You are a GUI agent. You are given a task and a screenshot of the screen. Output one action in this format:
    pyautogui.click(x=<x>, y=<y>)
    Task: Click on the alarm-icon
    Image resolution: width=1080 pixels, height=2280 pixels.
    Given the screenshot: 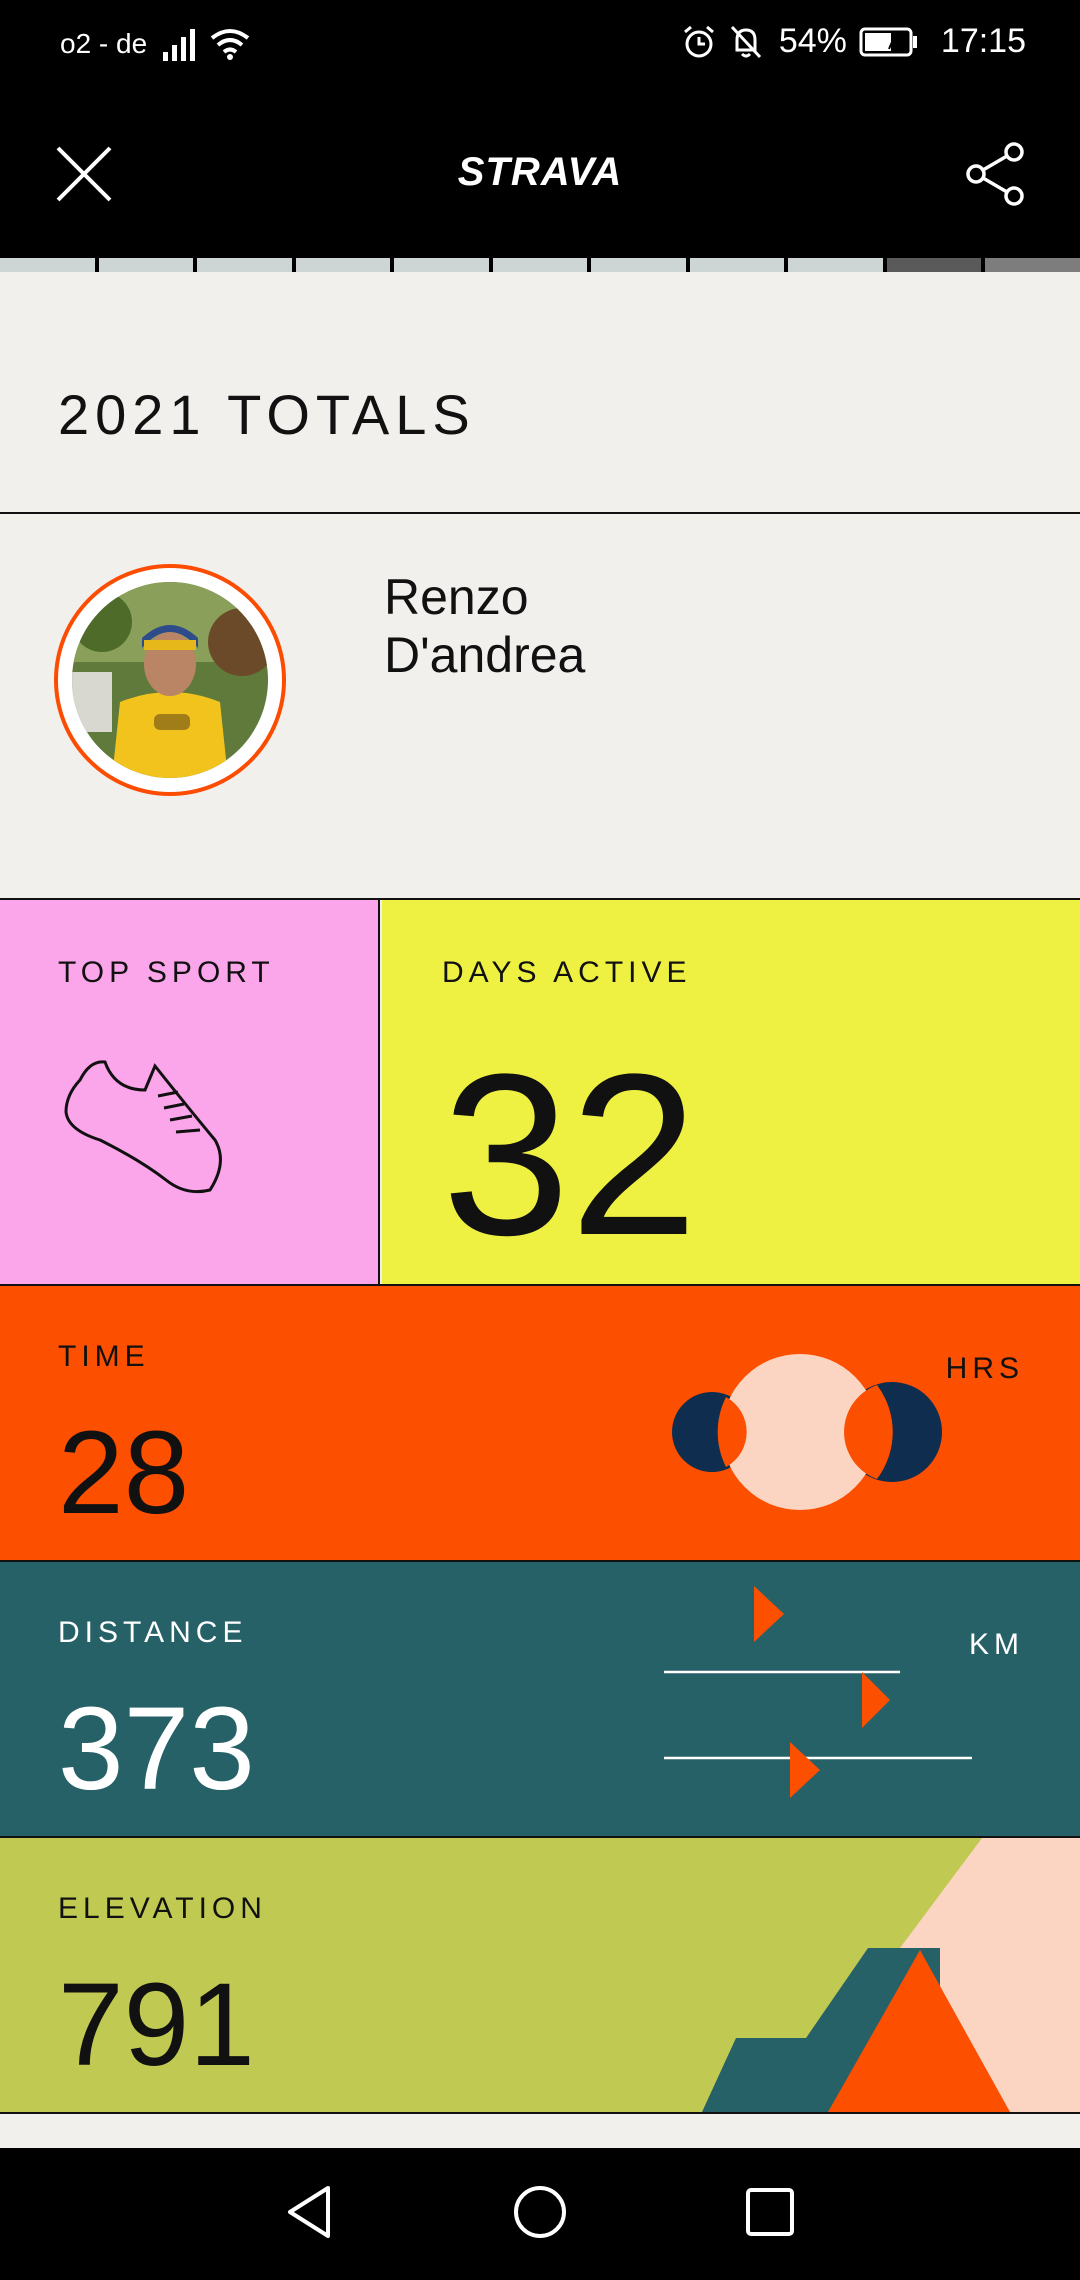 What is the action you would take?
    pyautogui.click(x=698, y=41)
    